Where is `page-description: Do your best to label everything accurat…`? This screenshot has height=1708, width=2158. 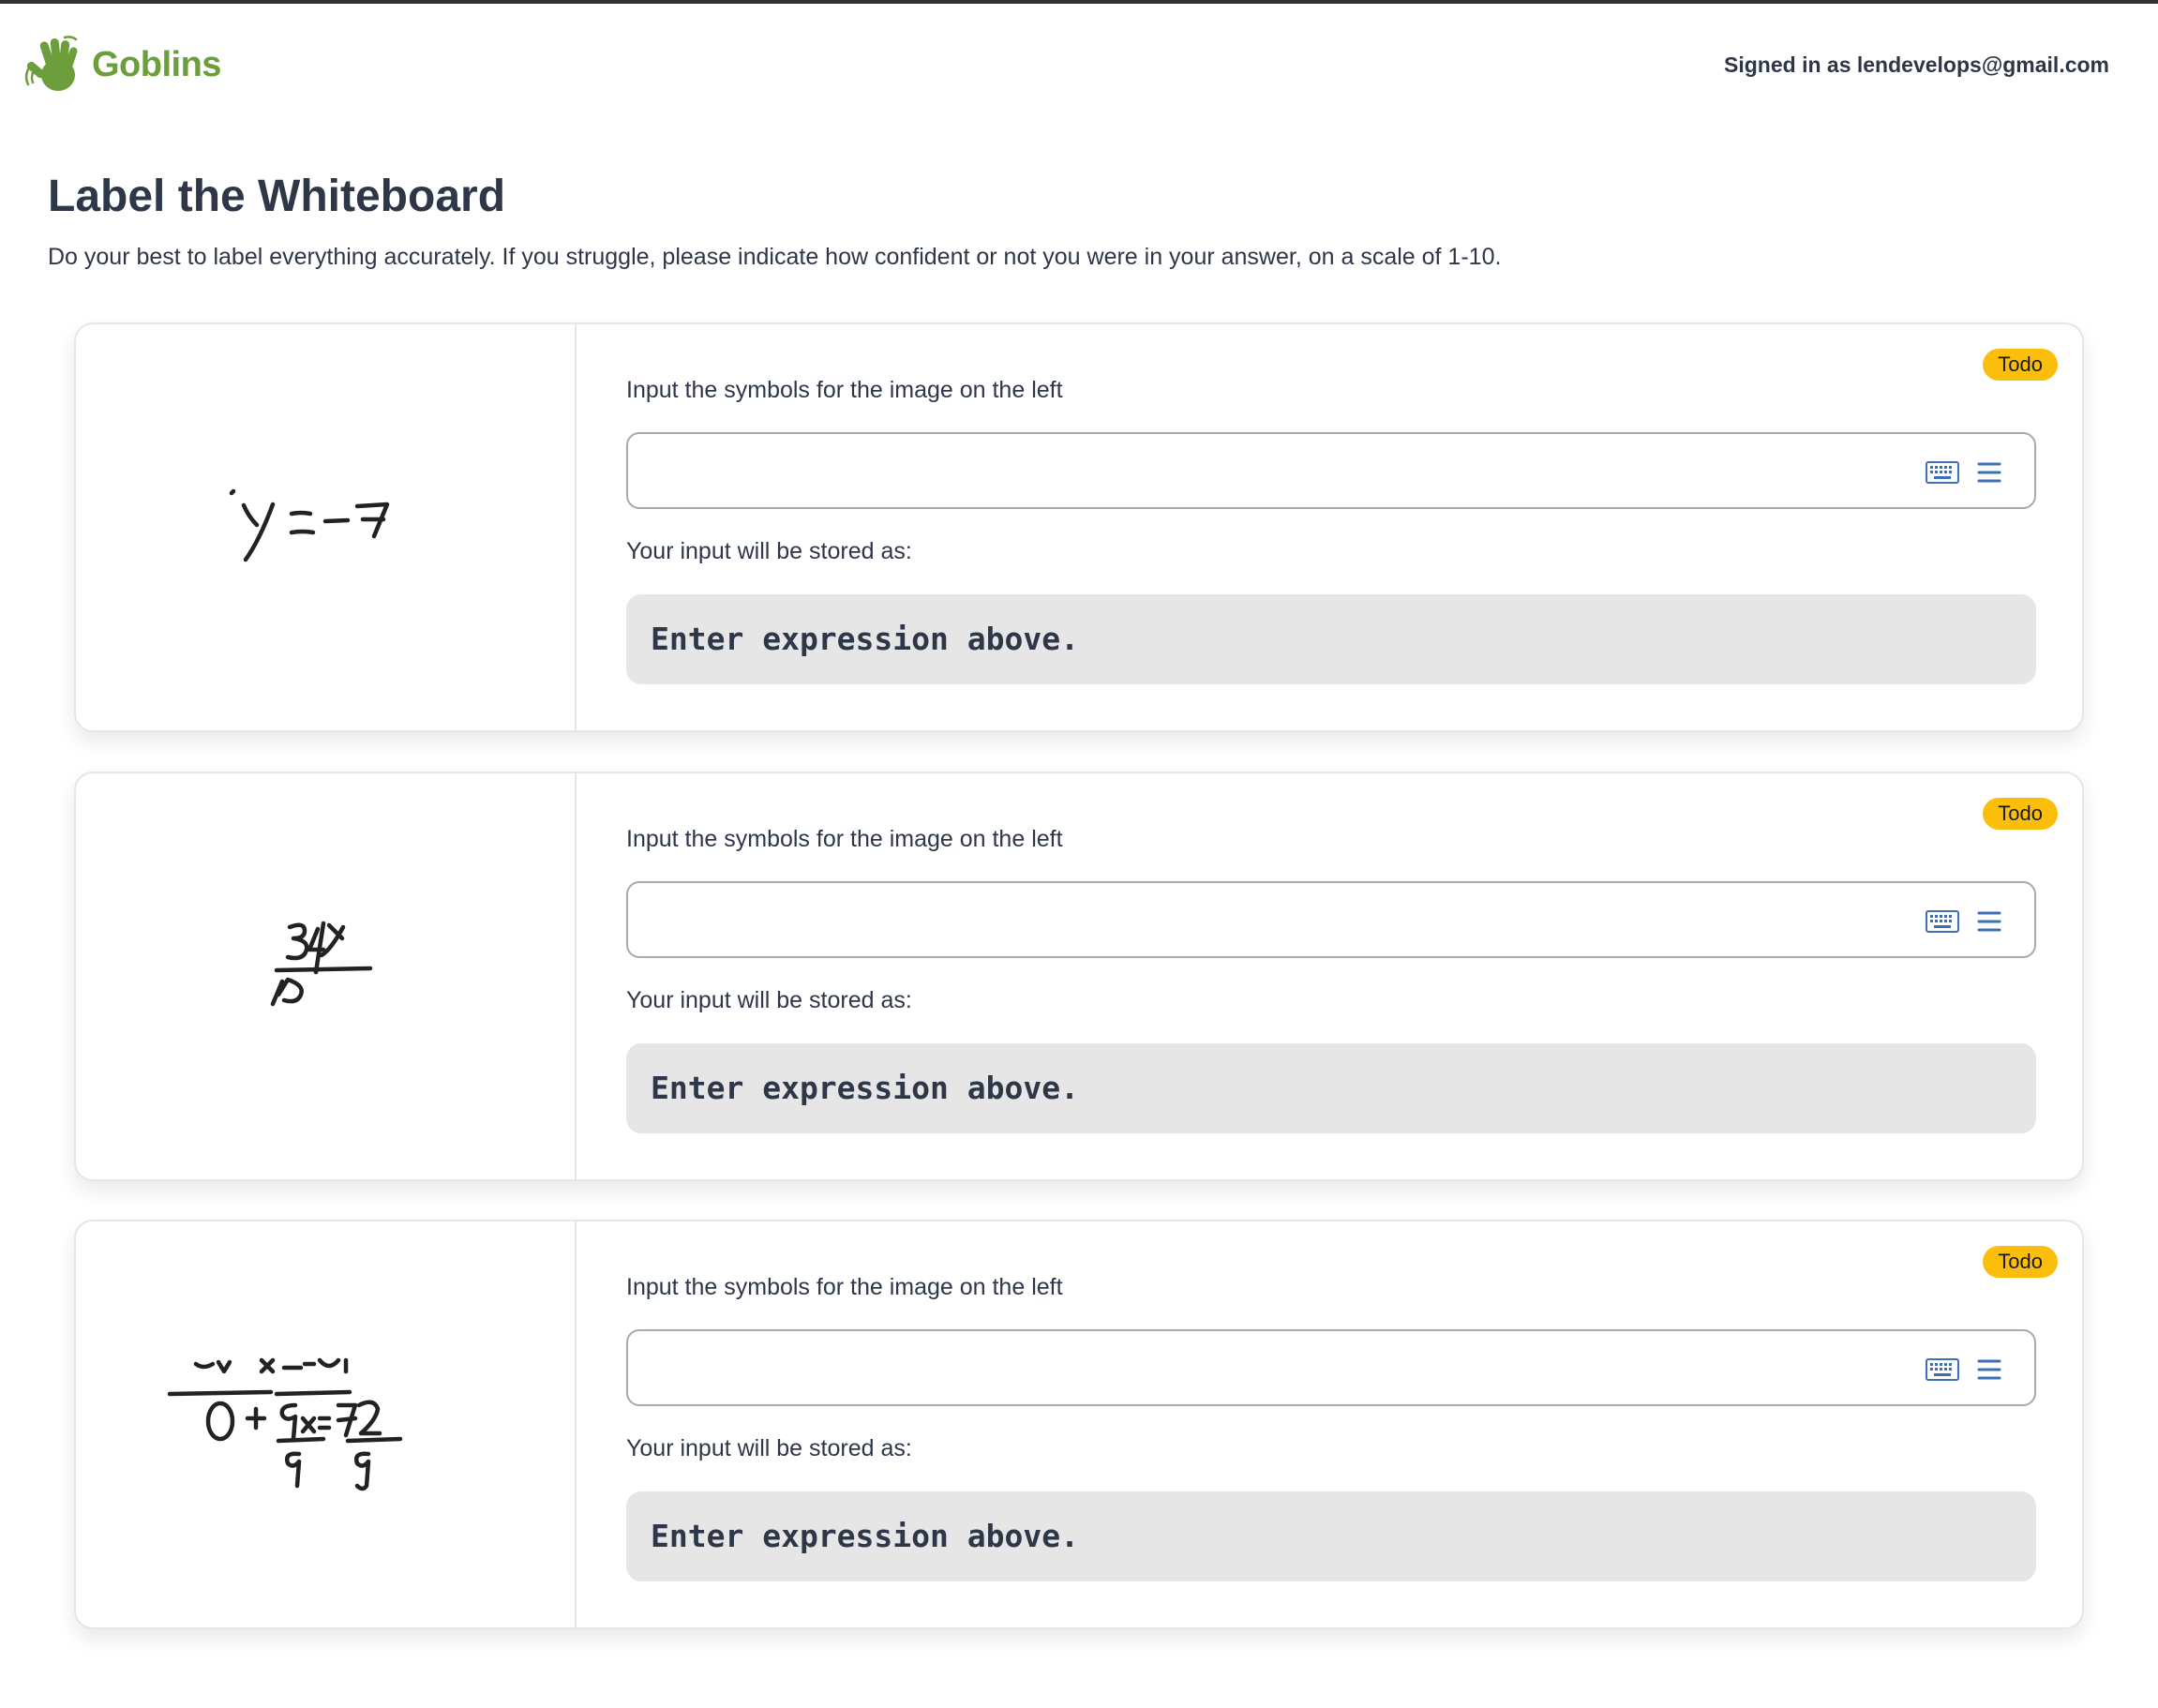
page-description: Do your best to label everything accurat… is located at coordinates (775, 257).